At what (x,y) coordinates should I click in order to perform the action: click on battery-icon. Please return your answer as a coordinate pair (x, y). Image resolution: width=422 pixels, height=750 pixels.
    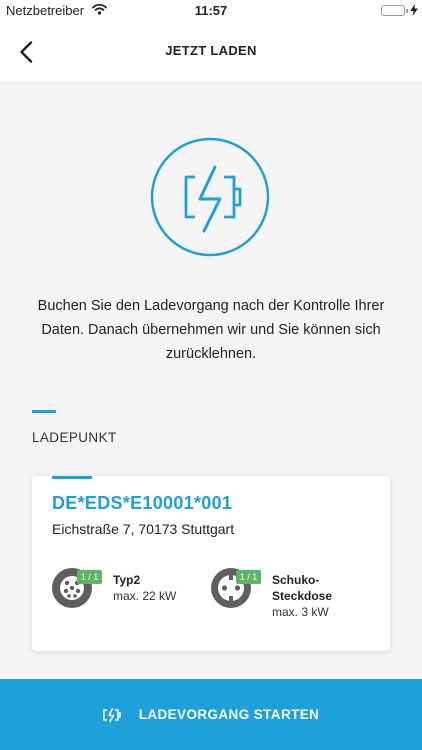
    Looking at the image, I should click on (394, 10).